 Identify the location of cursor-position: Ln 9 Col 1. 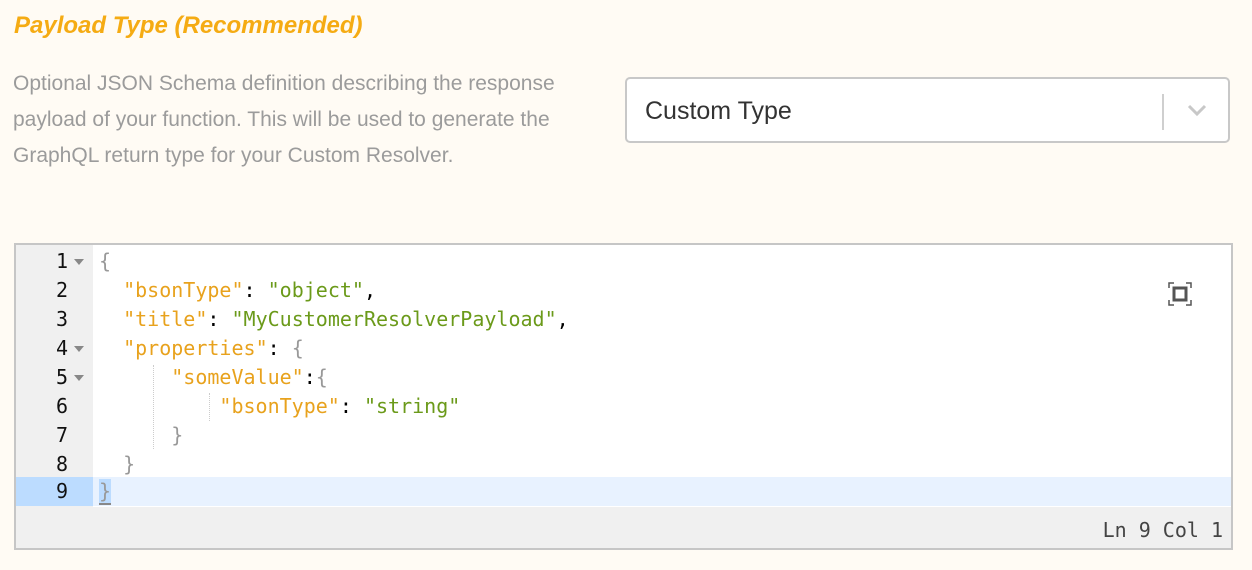
(1162, 530).